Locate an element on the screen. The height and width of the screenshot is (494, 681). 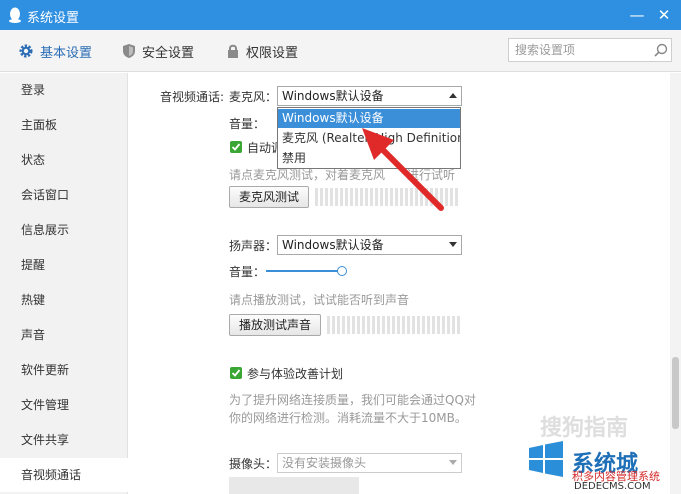
tab-security-settings-label: 安全设置 is located at coordinates (168, 53).